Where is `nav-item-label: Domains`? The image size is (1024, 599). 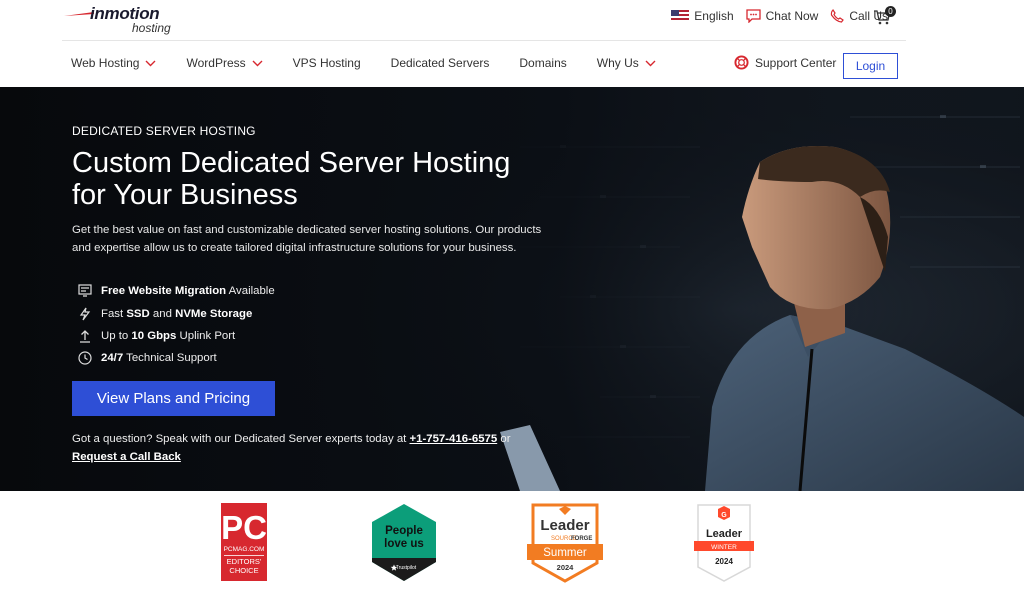 nav-item-label: Domains is located at coordinates (543, 63).